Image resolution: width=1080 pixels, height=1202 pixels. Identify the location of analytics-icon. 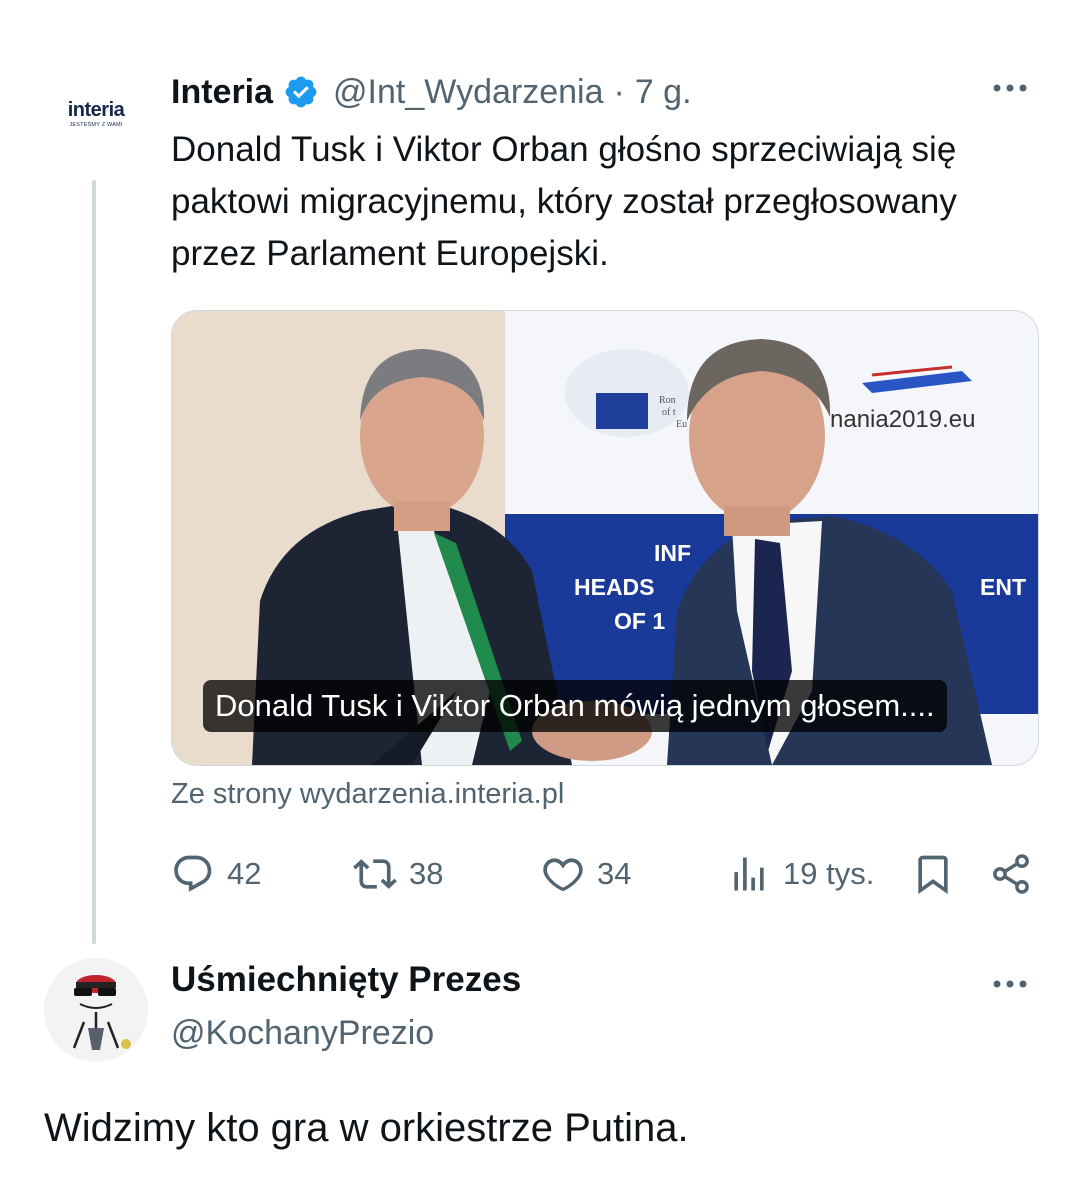
(749, 874).